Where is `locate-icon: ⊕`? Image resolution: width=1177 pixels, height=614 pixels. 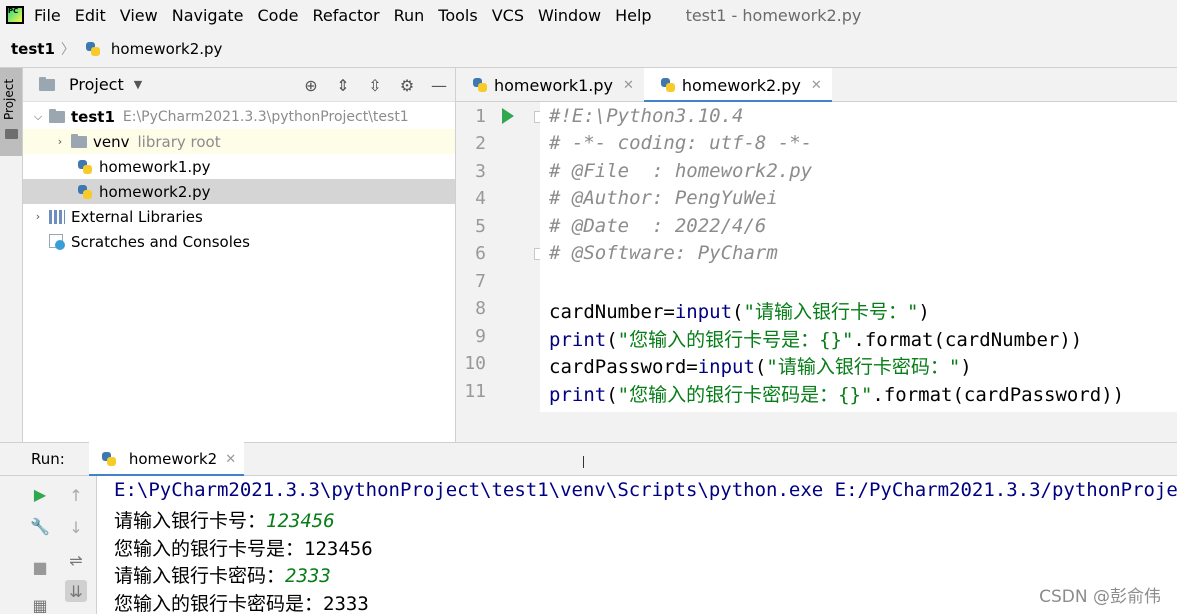
locate-icon: ⊕ is located at coordinates (311, 85).